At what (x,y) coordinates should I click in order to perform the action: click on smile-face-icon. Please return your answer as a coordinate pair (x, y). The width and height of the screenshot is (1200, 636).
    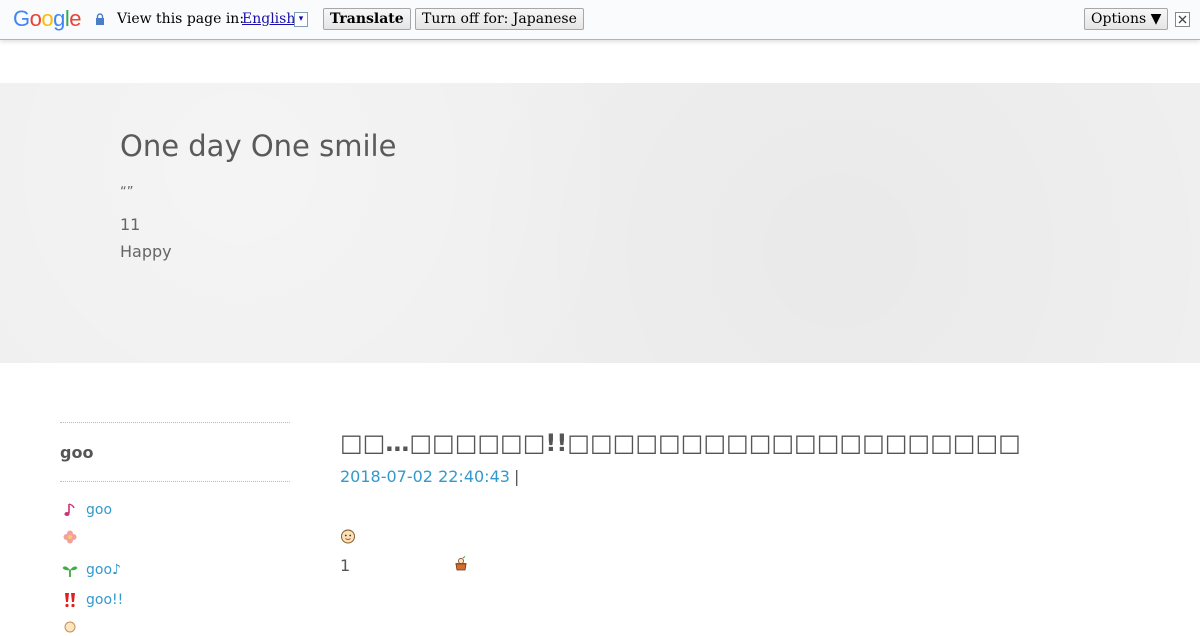
    Looking at the image, I should click on (70, 627).